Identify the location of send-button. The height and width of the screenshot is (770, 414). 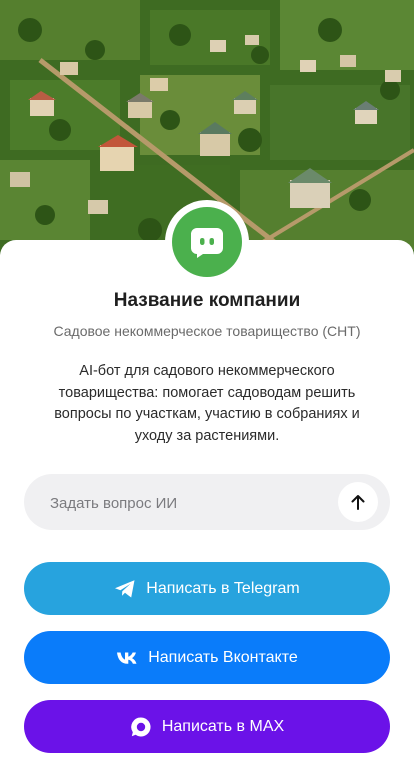
(358, 502).